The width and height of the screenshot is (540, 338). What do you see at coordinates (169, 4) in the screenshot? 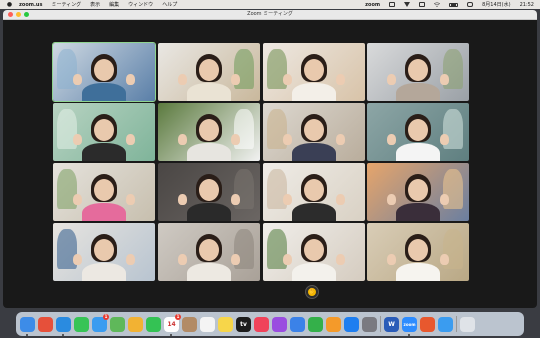
I see `menu-help: ヘルプ` at bounding box center [169, 4].